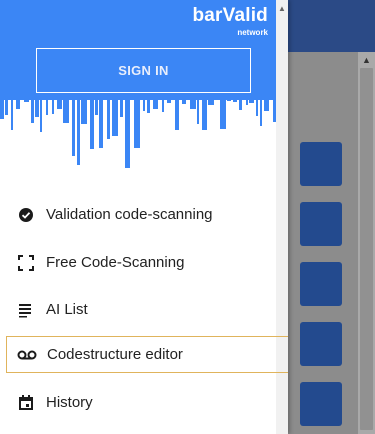 This screenshot has width=375, height=434. I want to click on menu-item-validation-code-scanning: Validation code-scanning, so click(147, 214).